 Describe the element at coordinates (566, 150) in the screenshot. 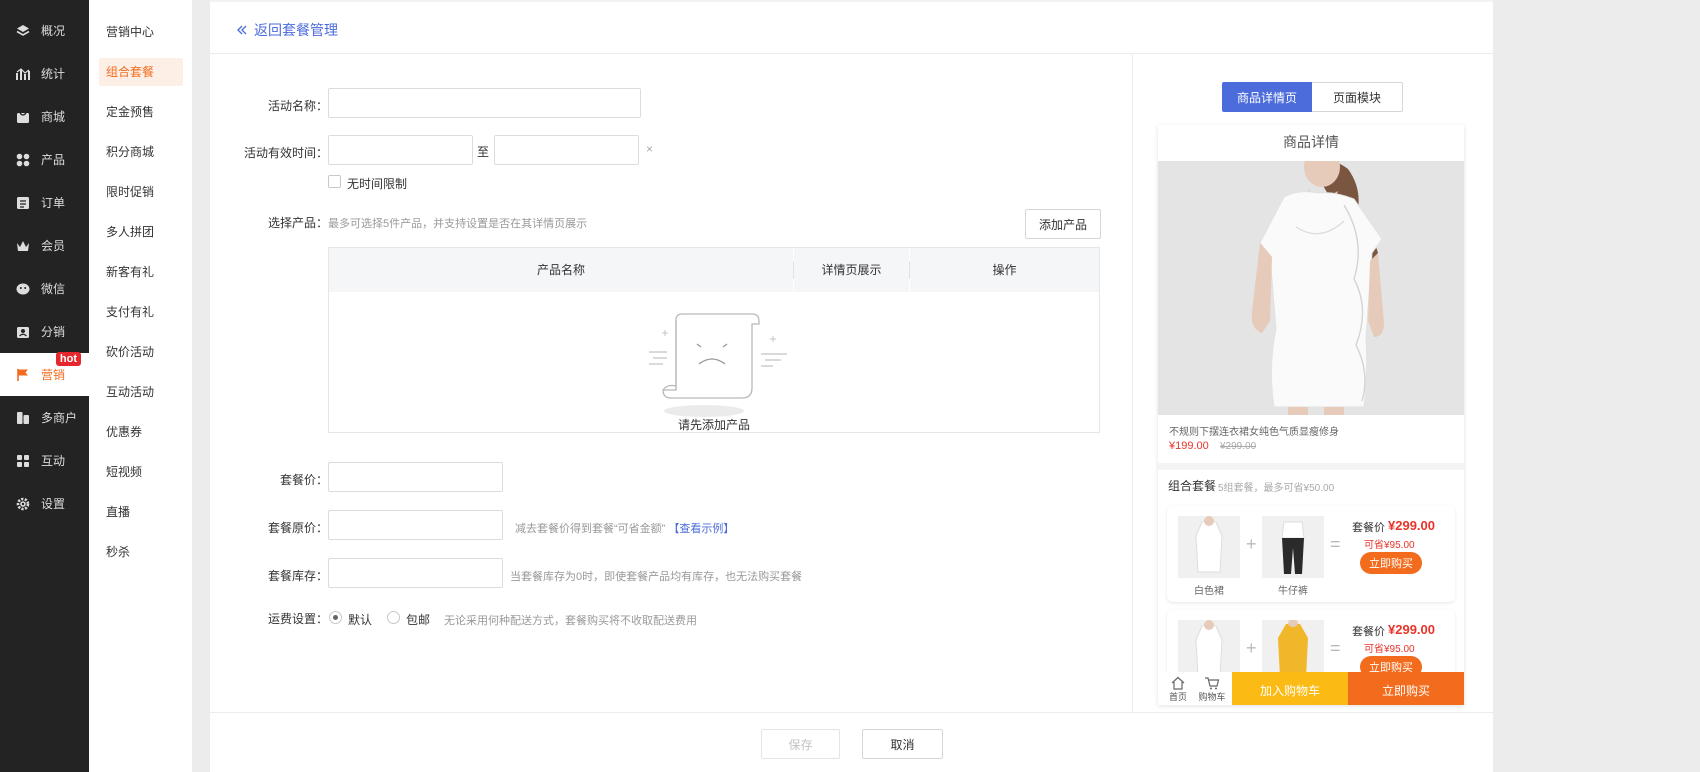

I see `end-time-input` at that location.